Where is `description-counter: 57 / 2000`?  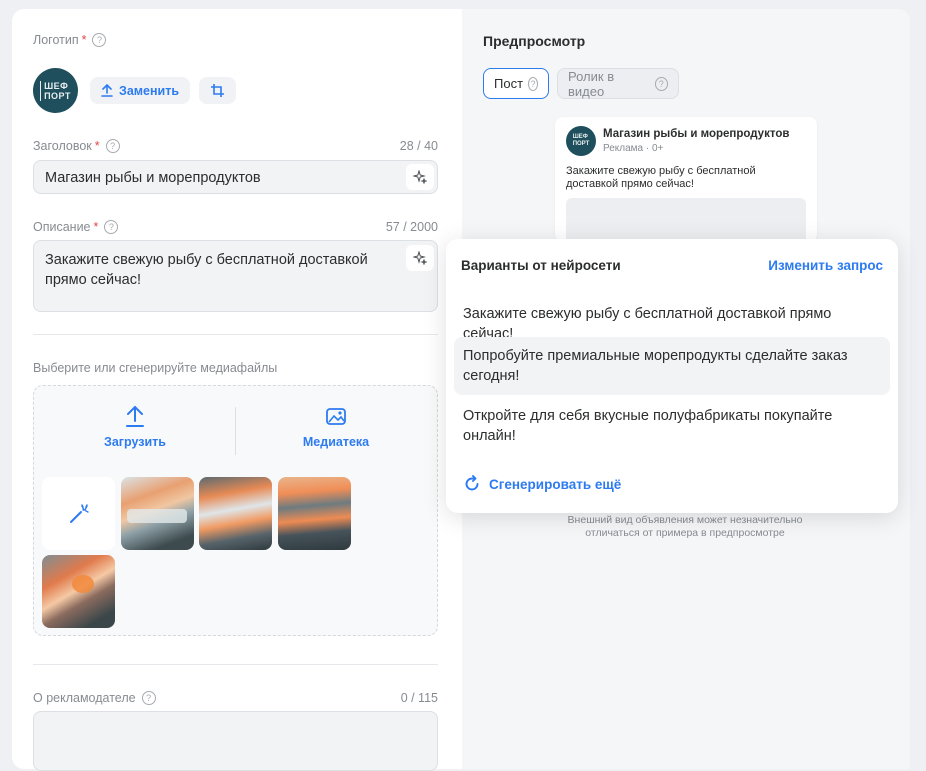 description-counter: 57 / 2000 is located at coordinates (411, 227).